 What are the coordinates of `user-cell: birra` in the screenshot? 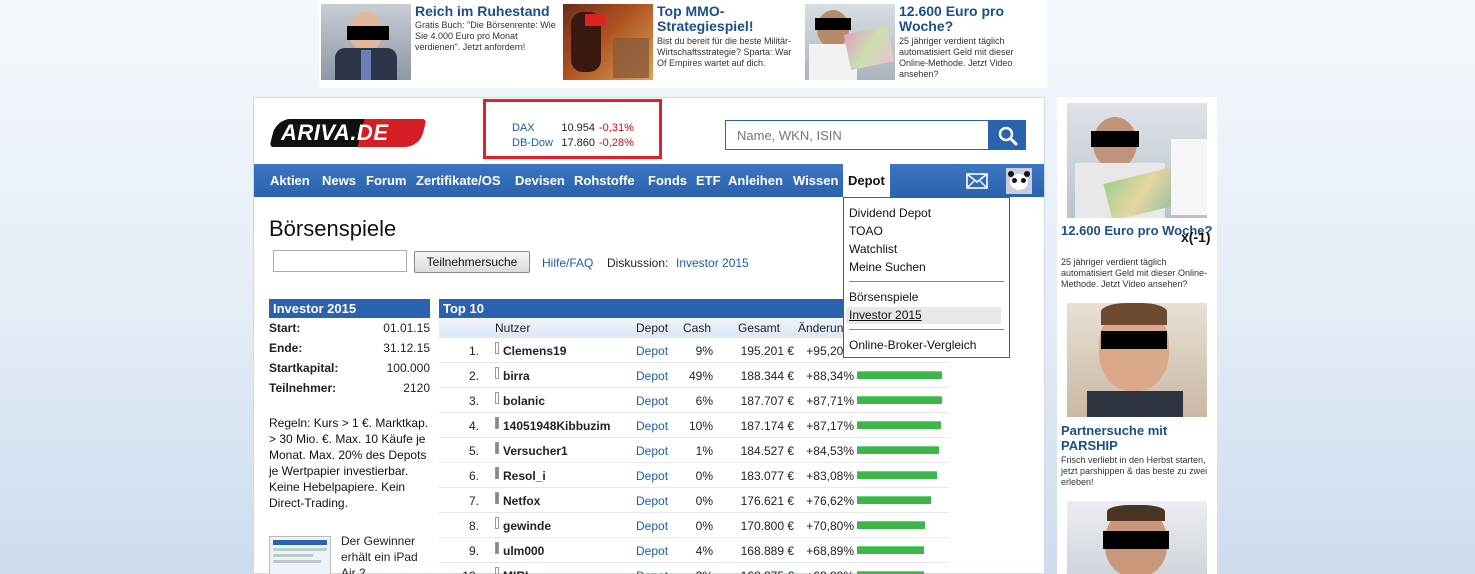 It's located at (516, 376).